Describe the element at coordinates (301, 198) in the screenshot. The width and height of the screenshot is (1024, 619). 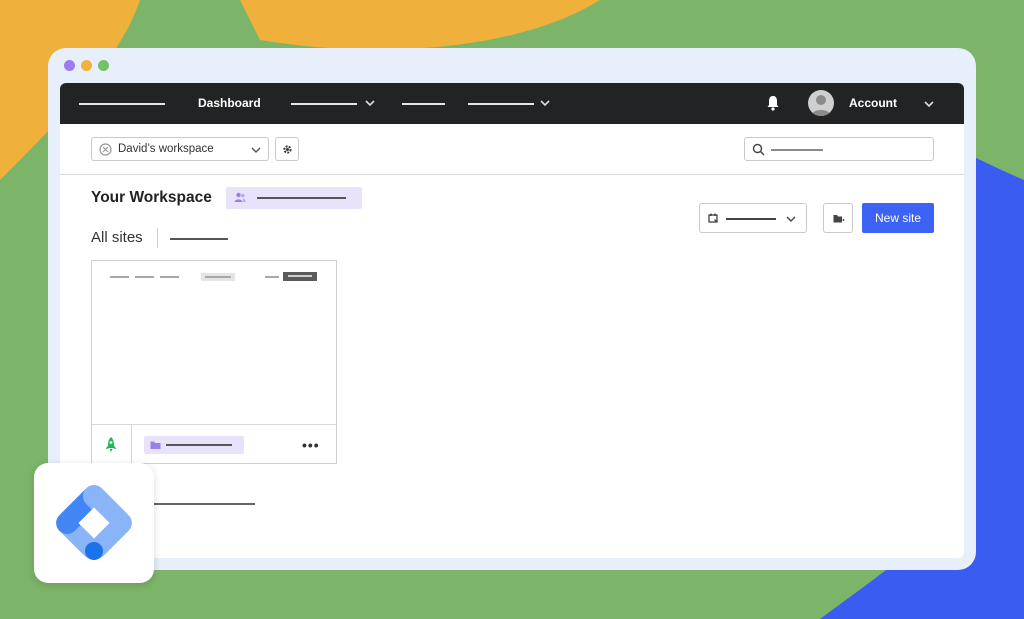
I see `members-placeholder-line` at that location.